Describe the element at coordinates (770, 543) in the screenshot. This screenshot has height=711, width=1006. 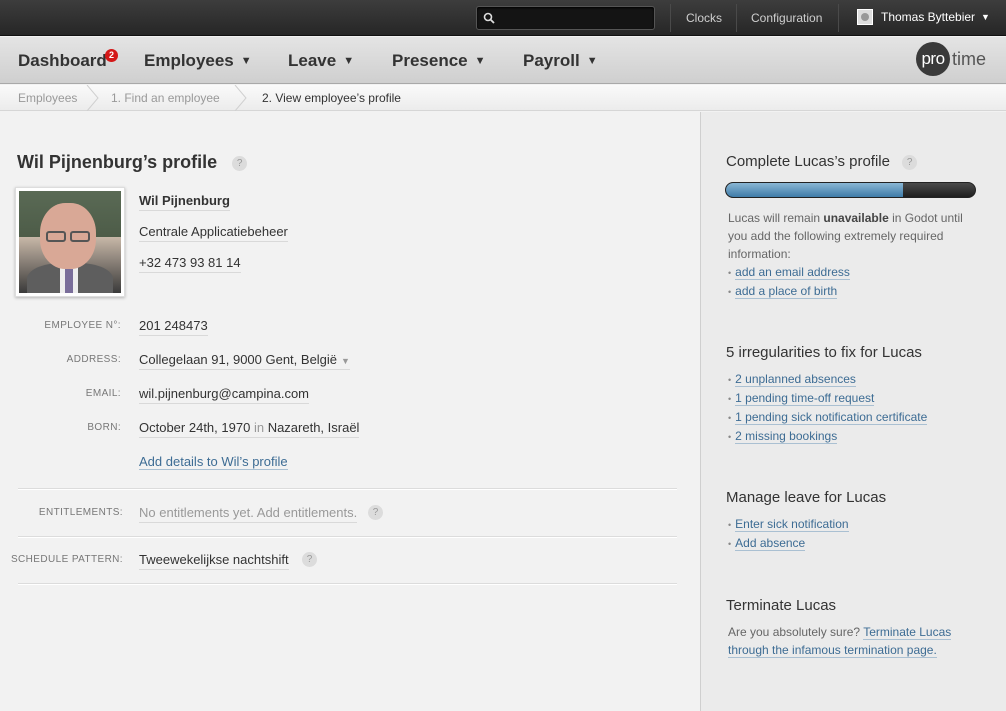
I see `add-absence-link: Add absence` at that location.